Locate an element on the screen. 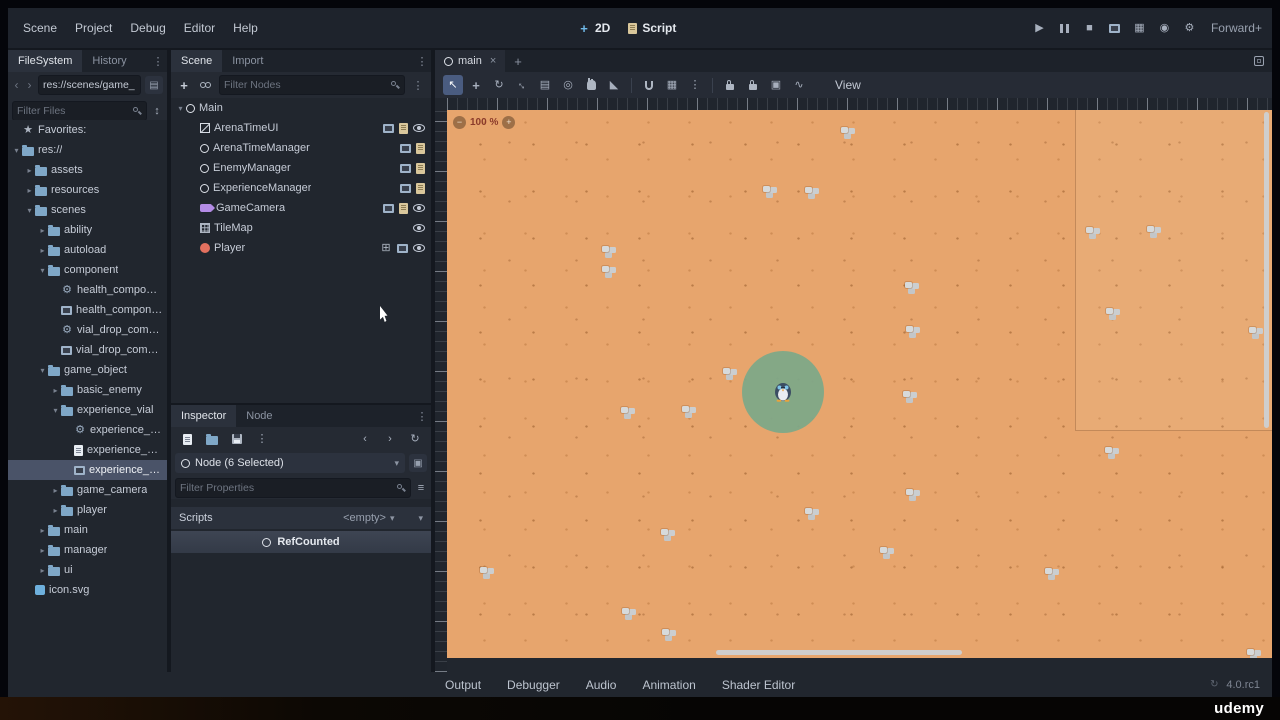  instance-scene-button is located at coordinates (206, 85).